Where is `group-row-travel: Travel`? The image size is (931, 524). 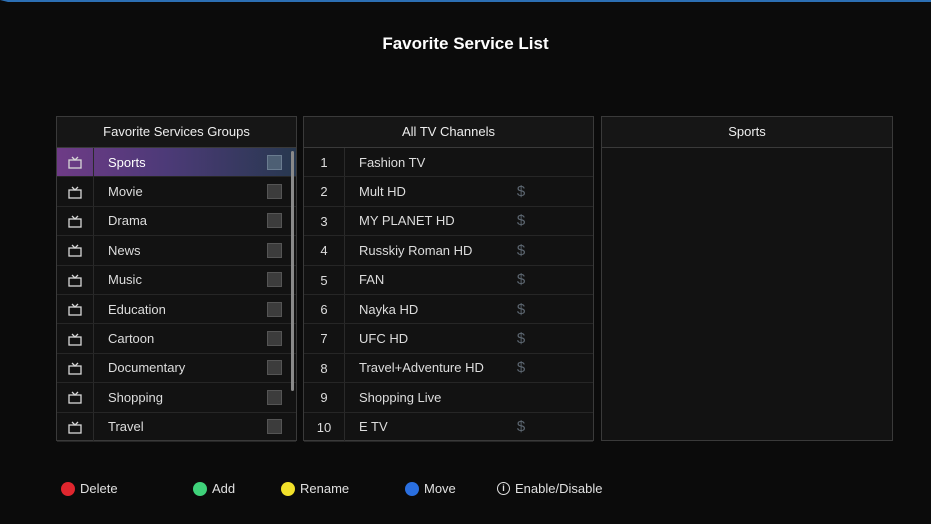 group-row-travel: Travel is located at coordinates (176, 427).